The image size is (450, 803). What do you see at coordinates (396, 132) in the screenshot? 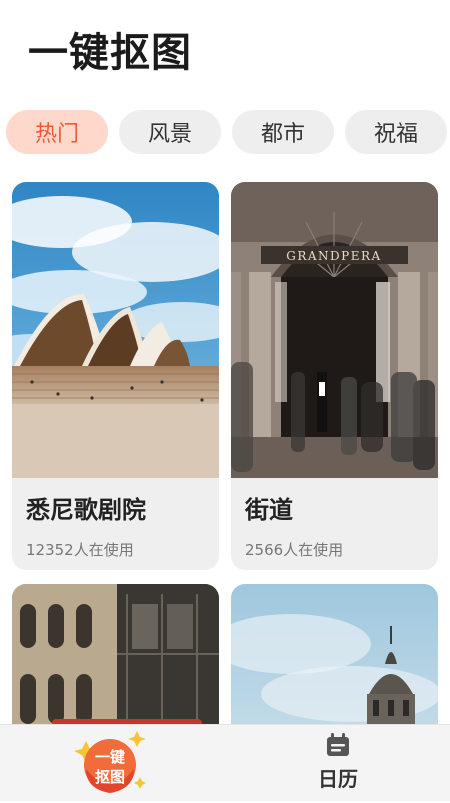
I see `tab-blessing: 祝福` at bounding box center [396, 132].